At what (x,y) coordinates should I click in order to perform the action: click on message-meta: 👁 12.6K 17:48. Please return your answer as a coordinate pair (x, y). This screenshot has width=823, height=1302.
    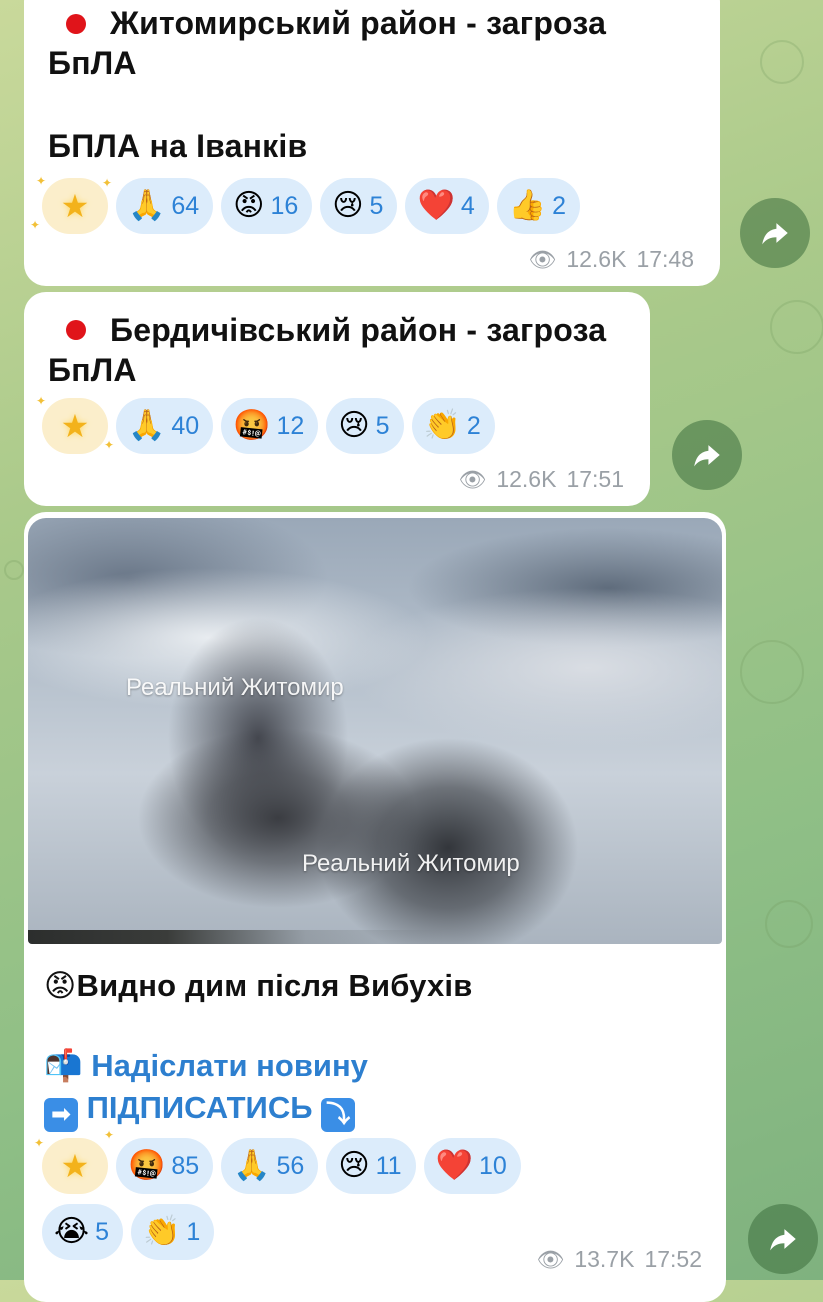
    Looking at the image, I should click on (611, 259).